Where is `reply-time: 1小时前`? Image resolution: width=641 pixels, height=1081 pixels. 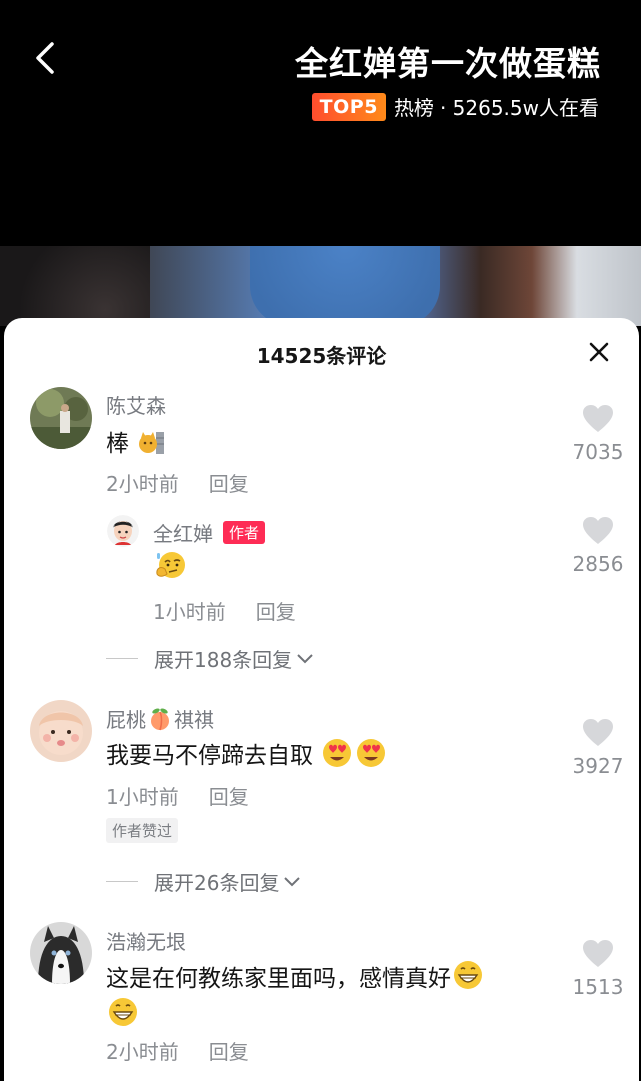
reply-time: 1小时前 is located at coordinates (189, 612).